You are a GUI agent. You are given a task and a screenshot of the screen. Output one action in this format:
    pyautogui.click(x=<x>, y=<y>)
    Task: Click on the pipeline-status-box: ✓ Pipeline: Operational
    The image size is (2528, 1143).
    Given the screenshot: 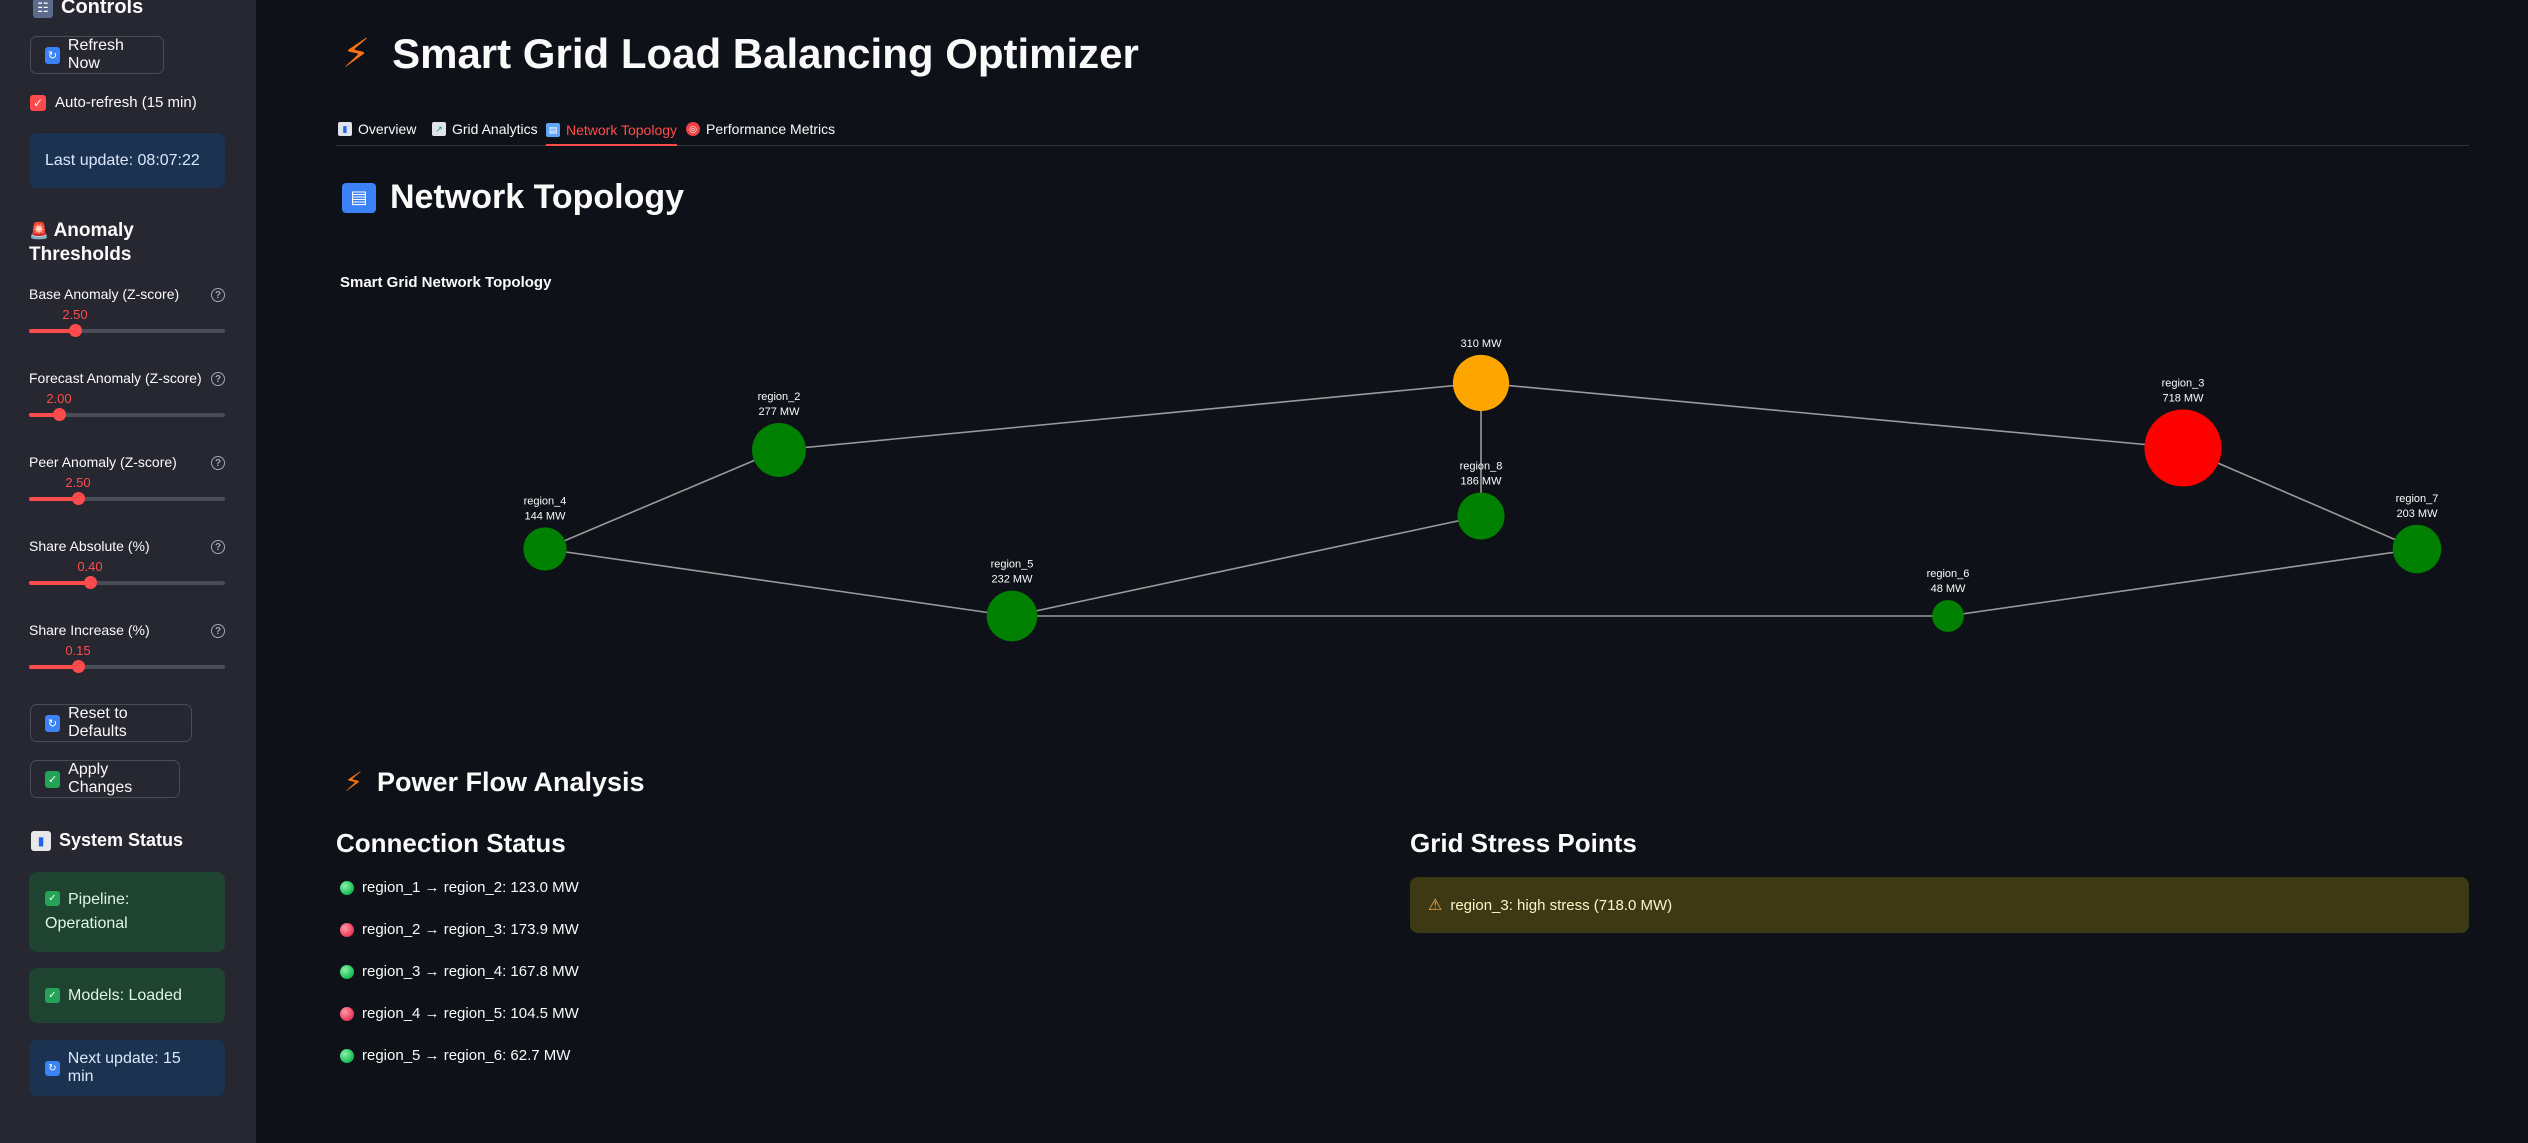 What is the action you would take?
    pyautogui.click(x=127, y=912)
    